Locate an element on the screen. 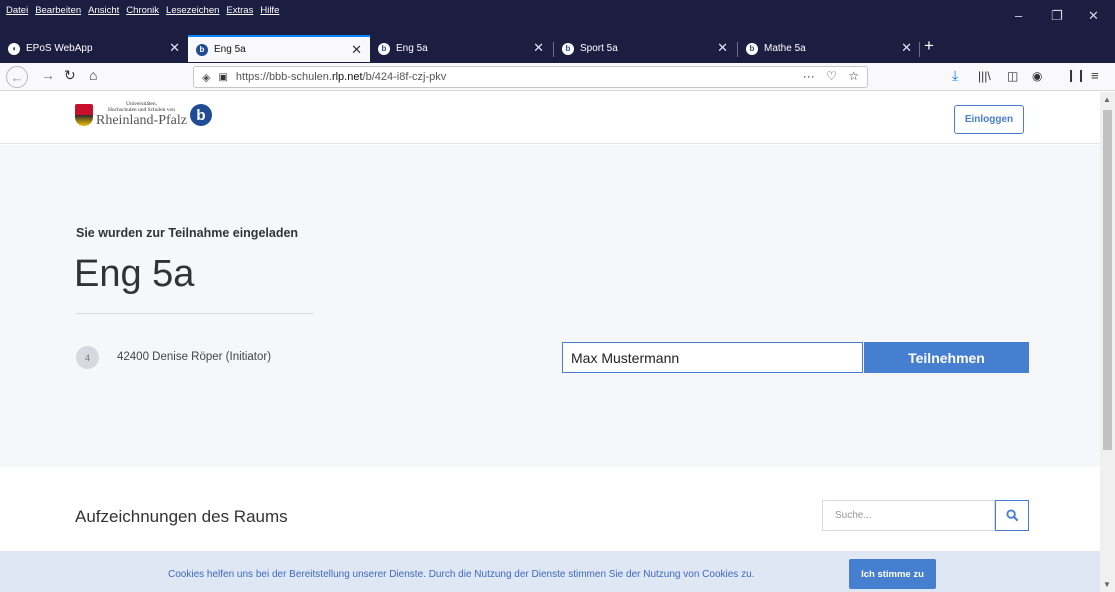 The image size is (1115, 592). tab-eng-5a: b Eng 5a ✕ is located at coordinates (461, 48).